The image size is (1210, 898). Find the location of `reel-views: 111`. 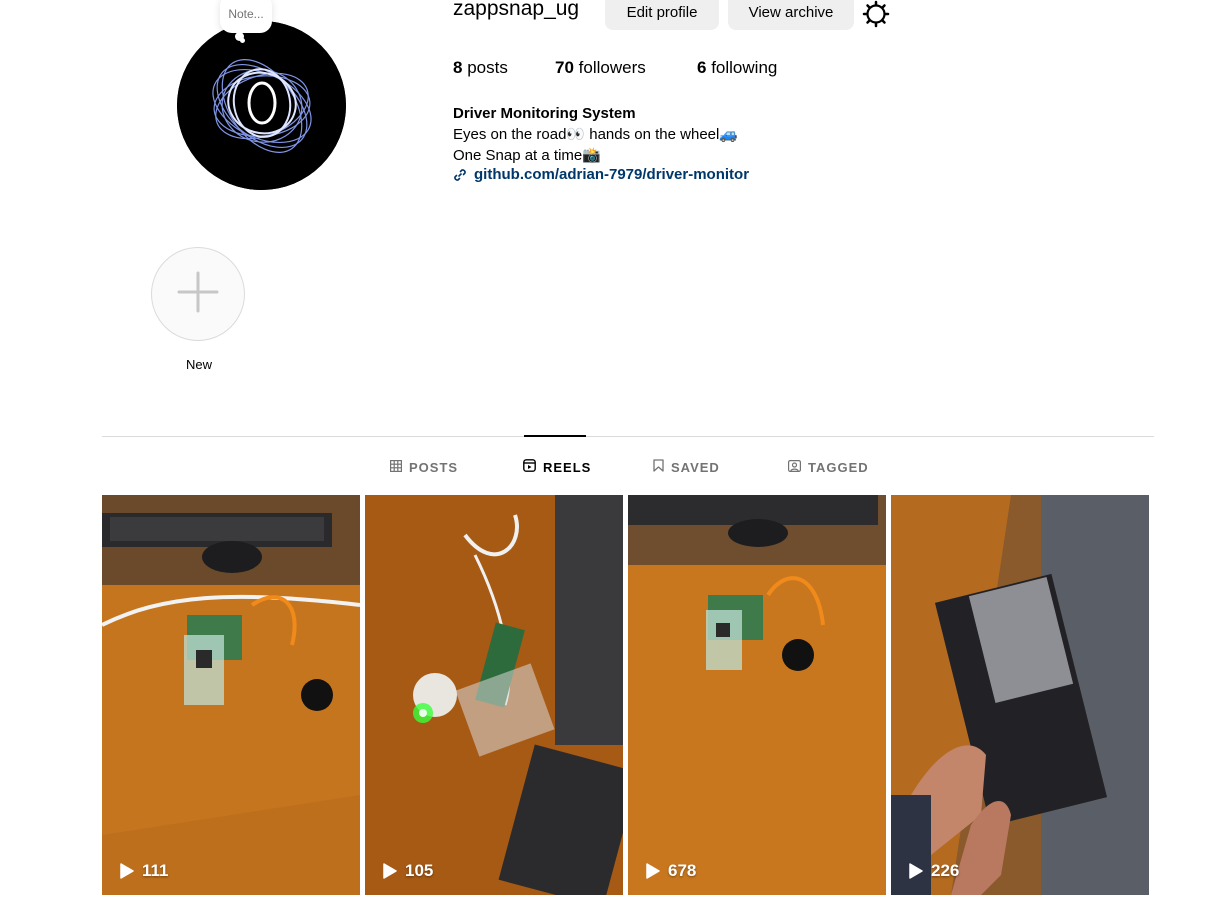

reel-views: 111 is located at coordinates (144, 871).